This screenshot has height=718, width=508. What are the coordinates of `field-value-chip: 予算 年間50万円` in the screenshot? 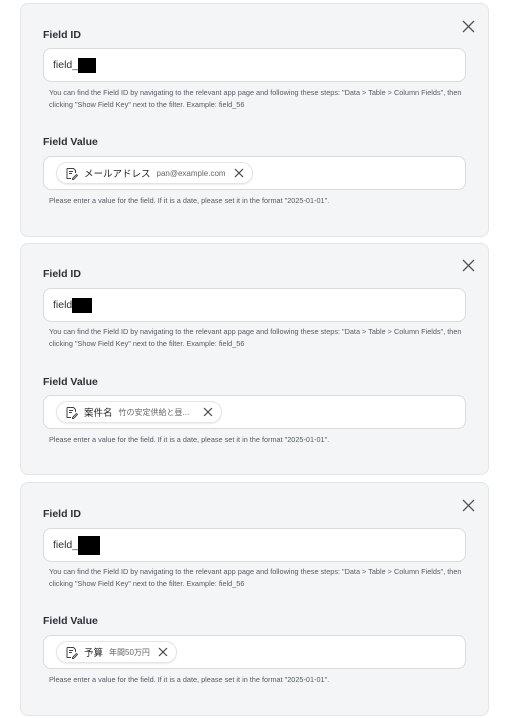 It's located at (116, 652).